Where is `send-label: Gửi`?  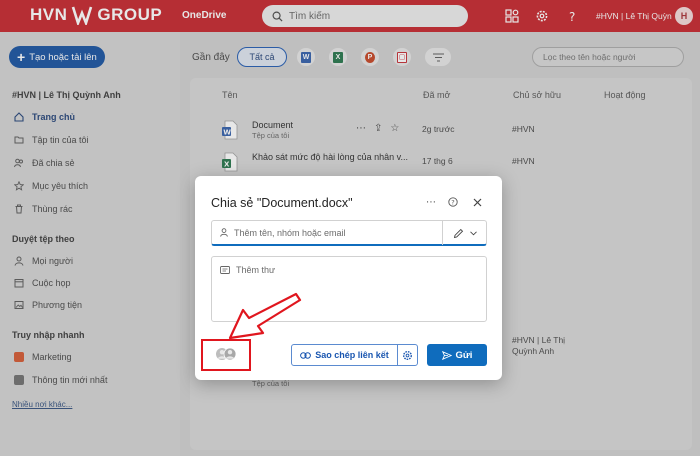
send-label: Gửi is located at coordinates (464, 355).